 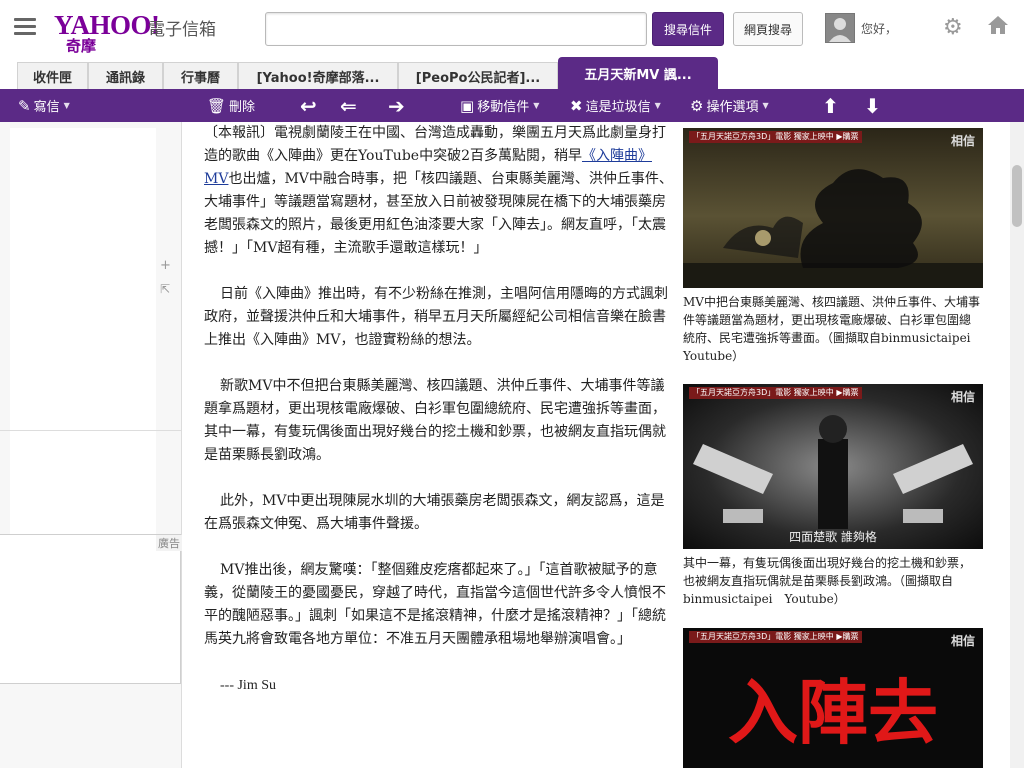 I want to click on reply-all-icon: ⇐, so click(x=348, y=105).